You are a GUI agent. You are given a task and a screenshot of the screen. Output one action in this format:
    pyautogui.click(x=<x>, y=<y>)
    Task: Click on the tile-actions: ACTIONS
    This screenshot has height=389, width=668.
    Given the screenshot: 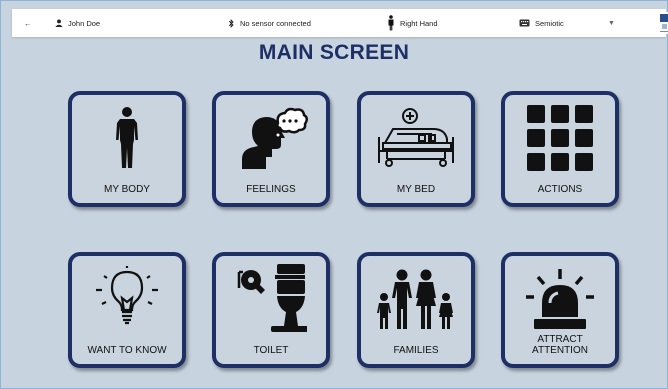 What is the action you would take?
    pyautogui.click(x=560, y=149)
    